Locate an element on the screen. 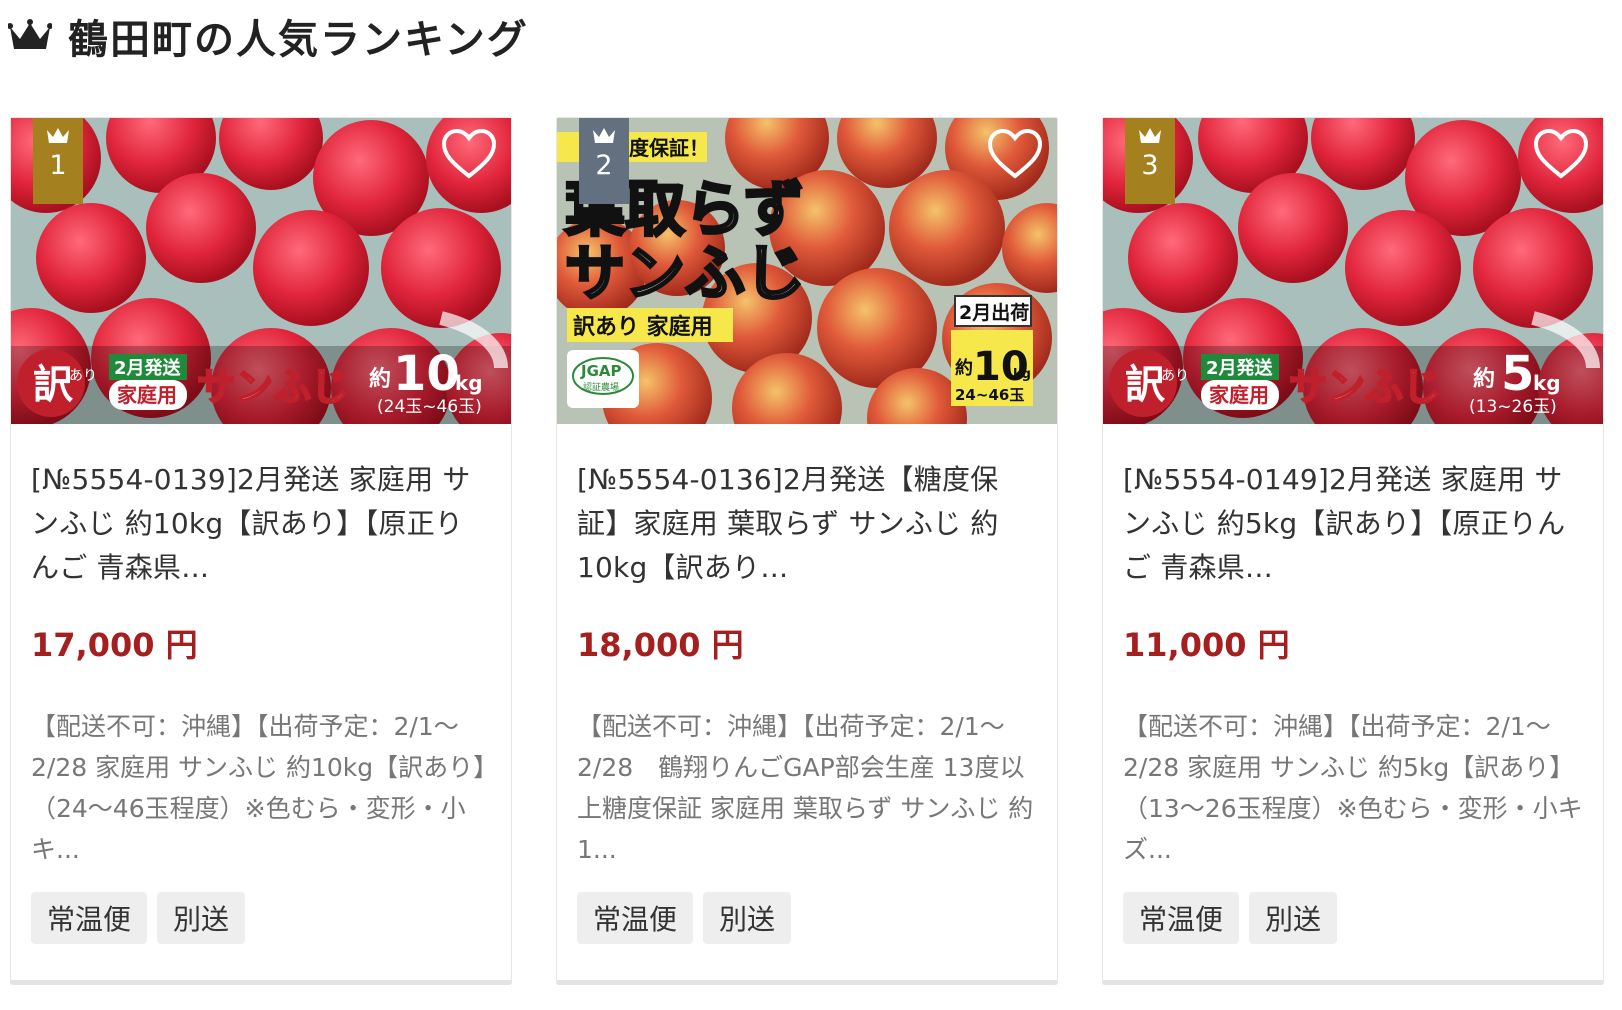 The height and width of the screenshot is (1010, 1622). image-ship-3: 2月発送 is located at coordinates (1240, 368).